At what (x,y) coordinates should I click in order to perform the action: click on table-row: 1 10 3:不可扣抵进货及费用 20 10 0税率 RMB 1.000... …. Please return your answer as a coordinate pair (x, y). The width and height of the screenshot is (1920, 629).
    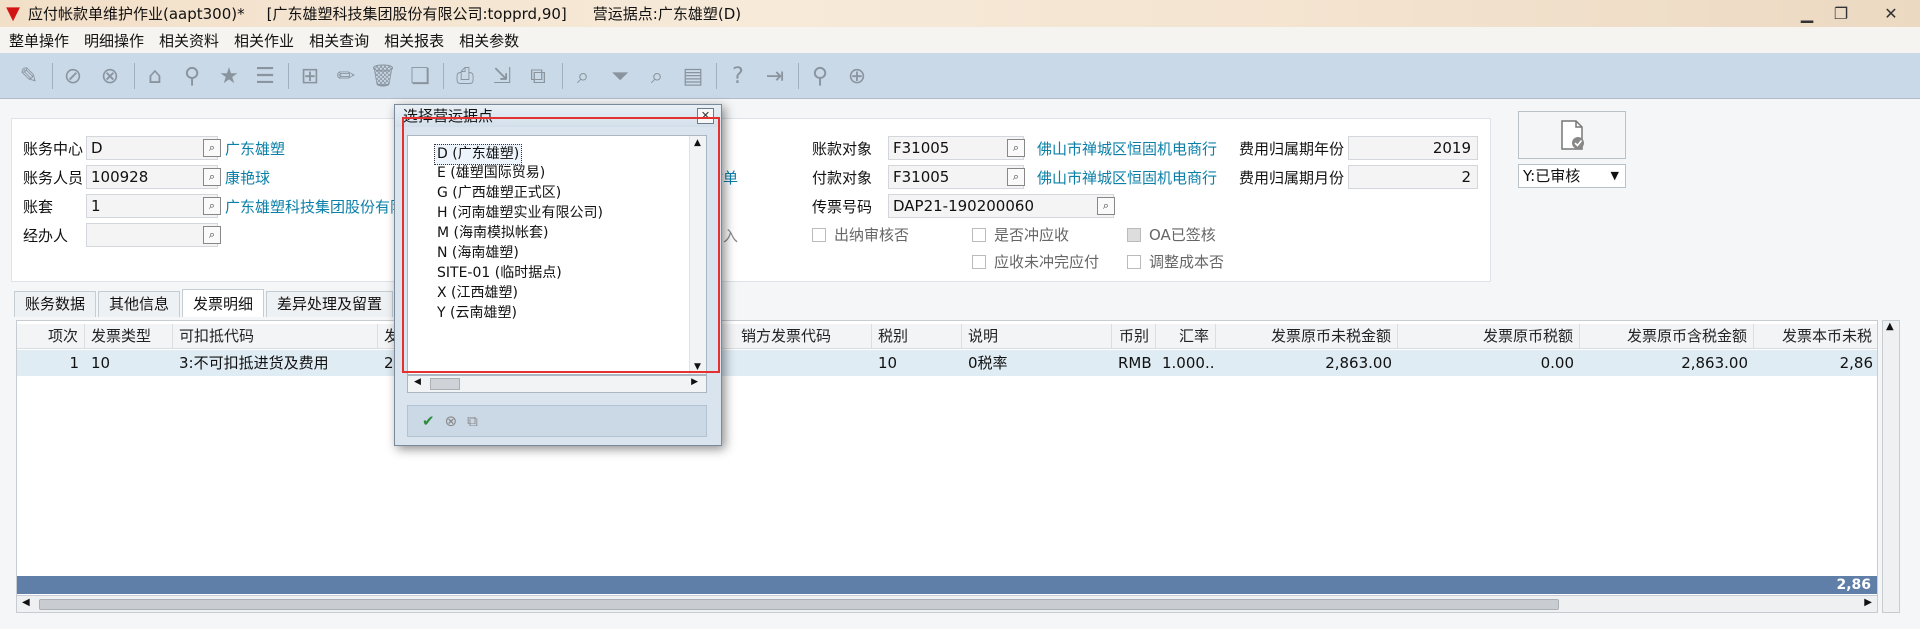
    Looking at the image, I should click on (947, 363).